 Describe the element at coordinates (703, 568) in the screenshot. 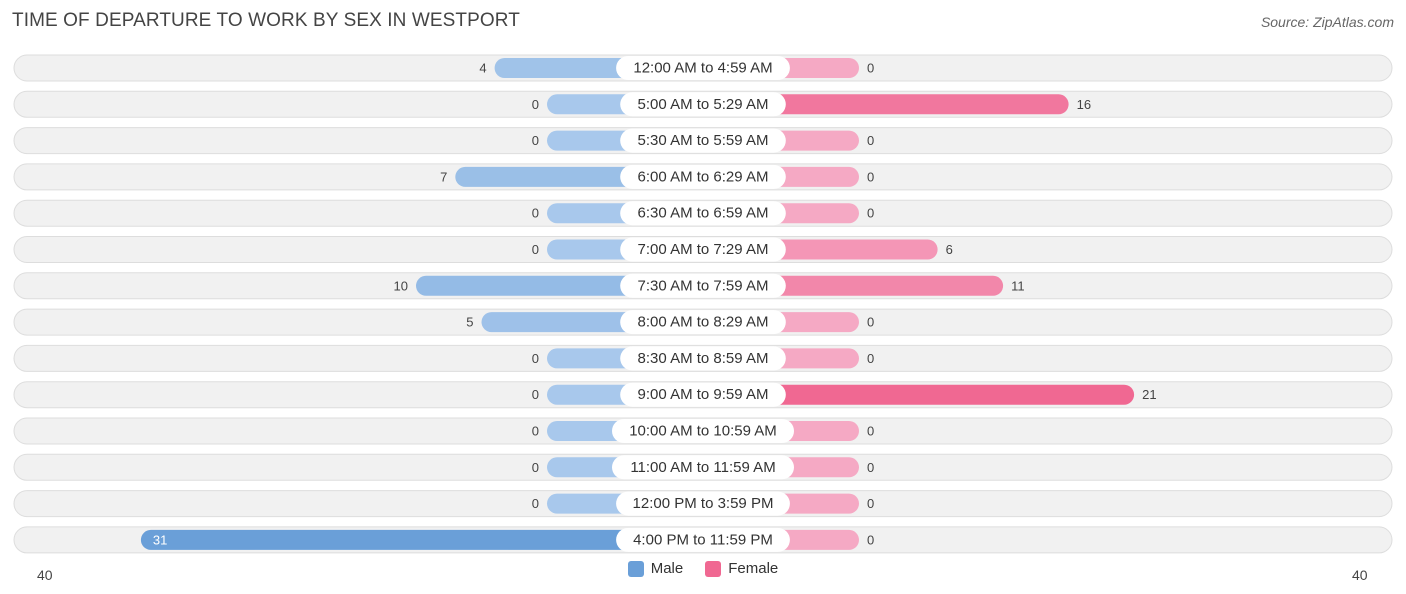

I see `legend: Male Female` at that location.